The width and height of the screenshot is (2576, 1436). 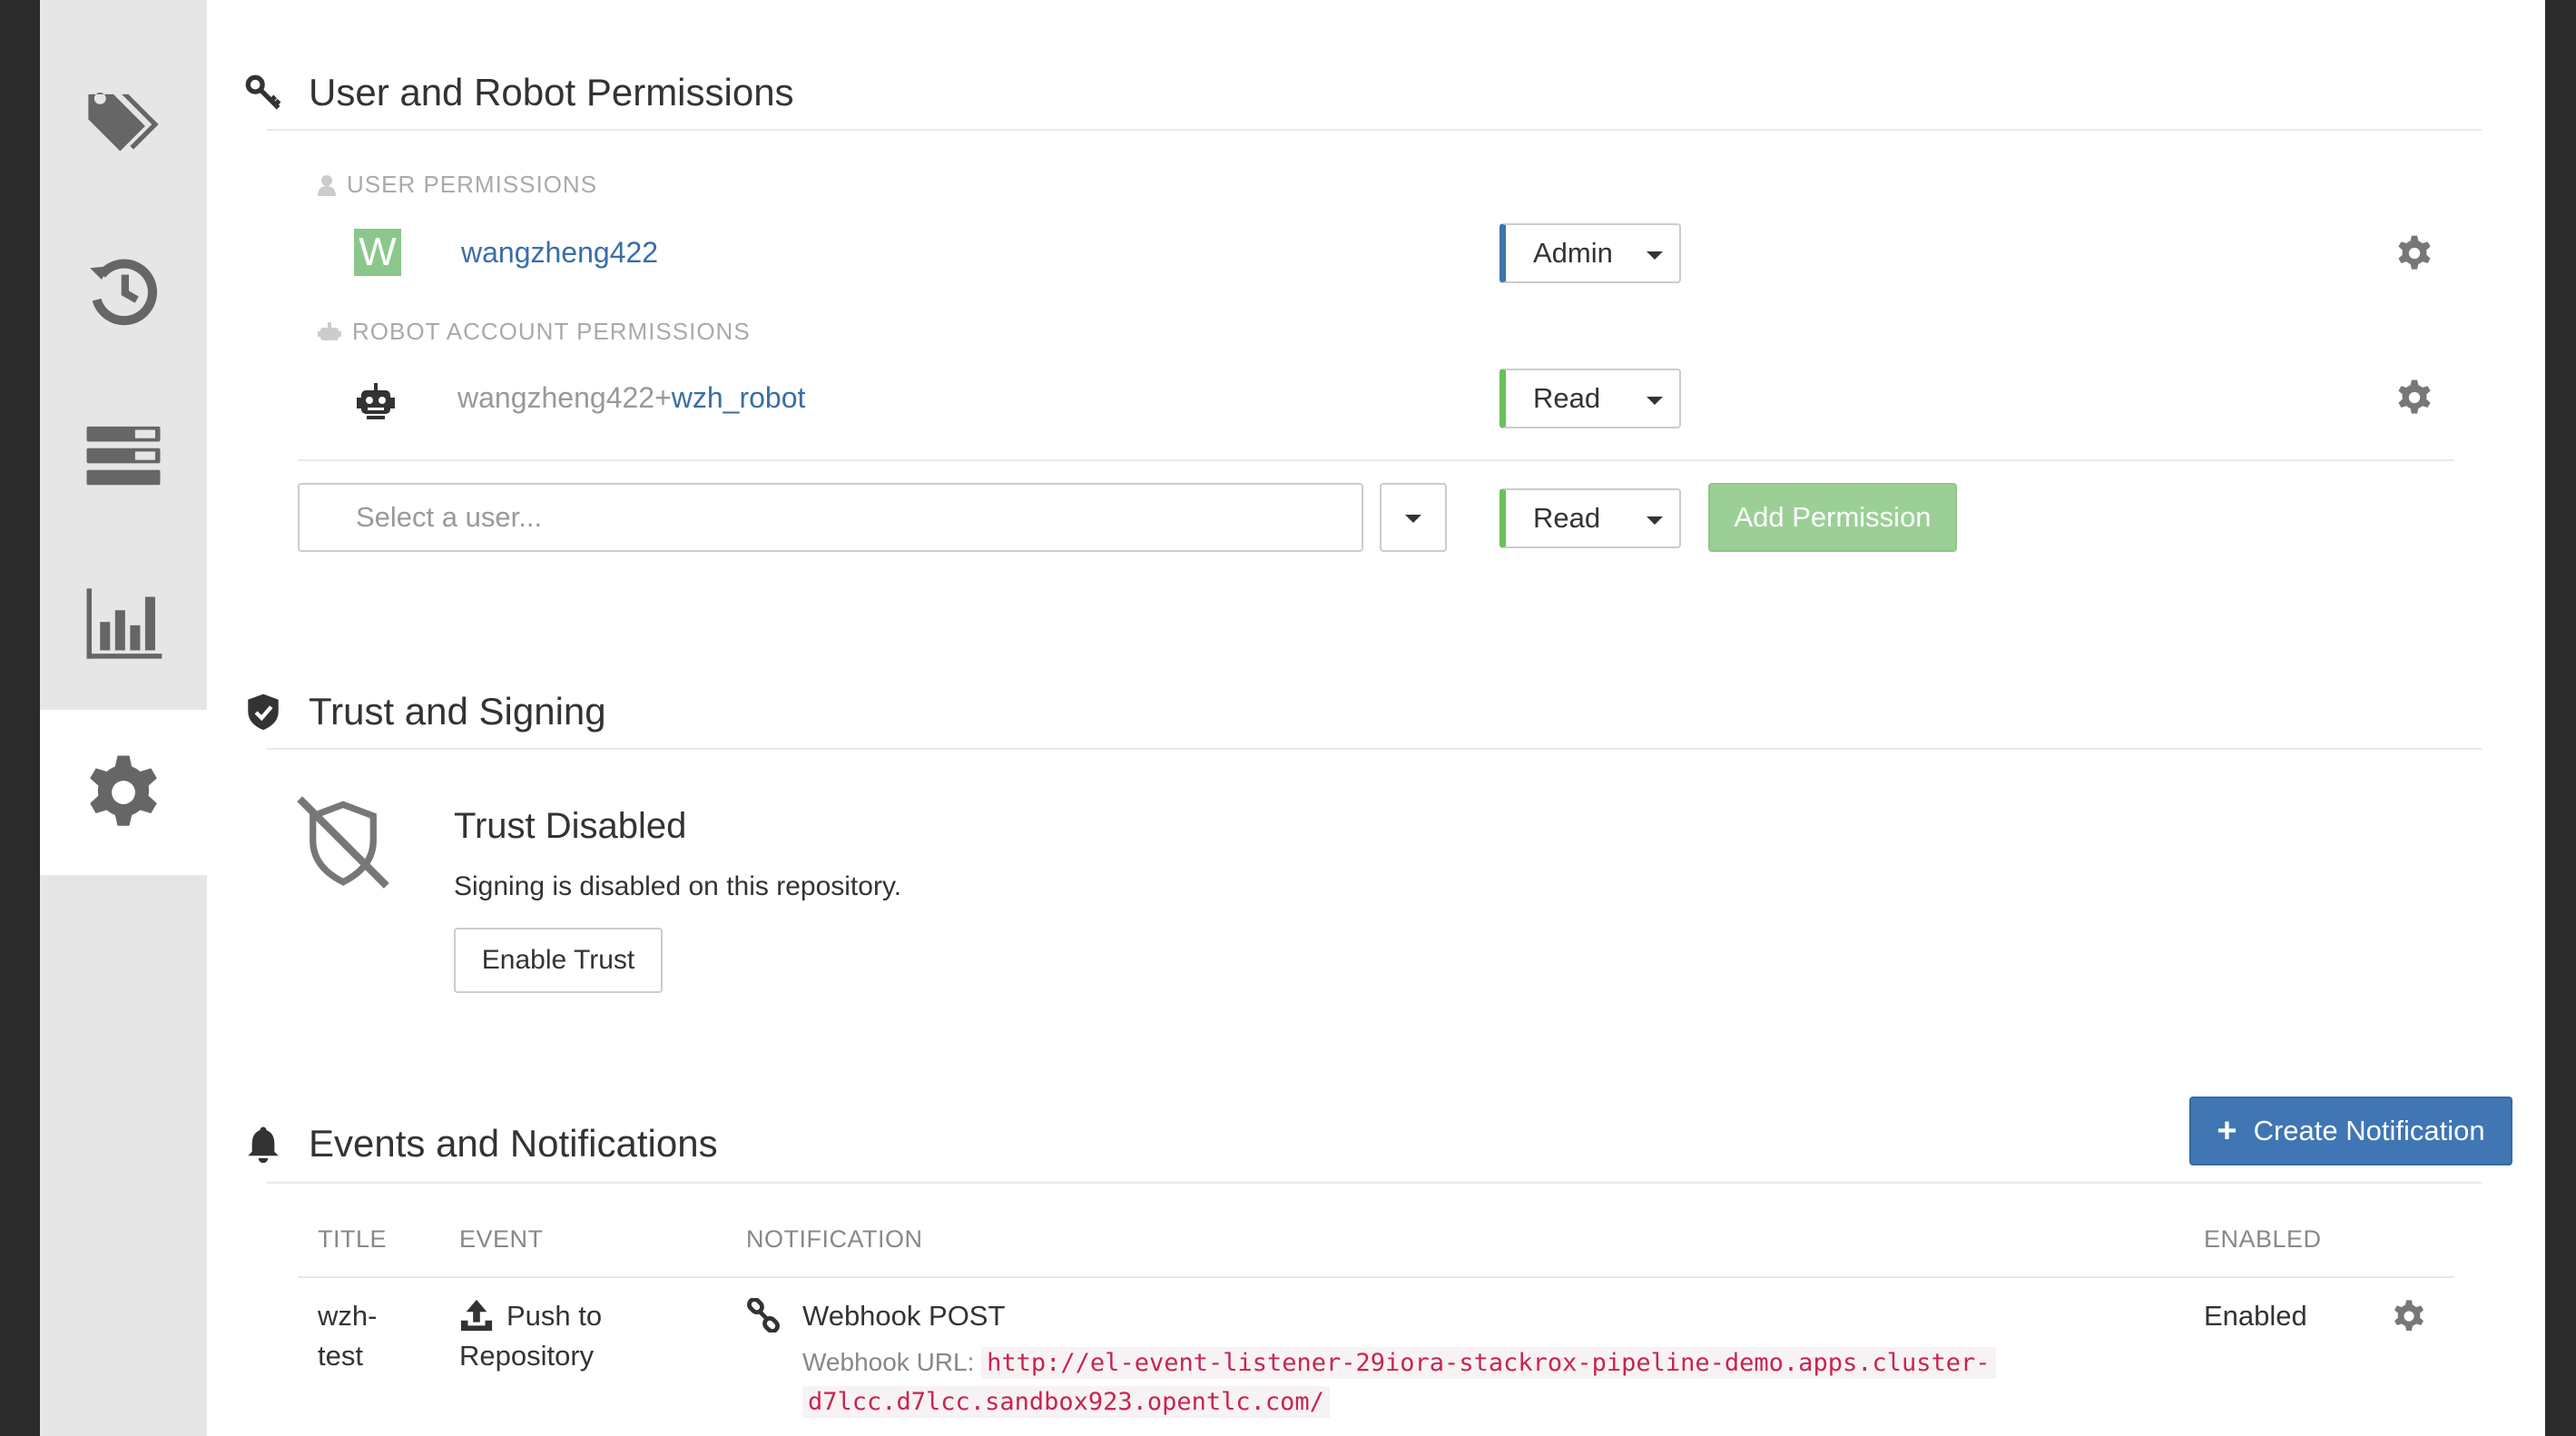 I want to click on notification-gear-icon, so click(x=2409, y=1316).